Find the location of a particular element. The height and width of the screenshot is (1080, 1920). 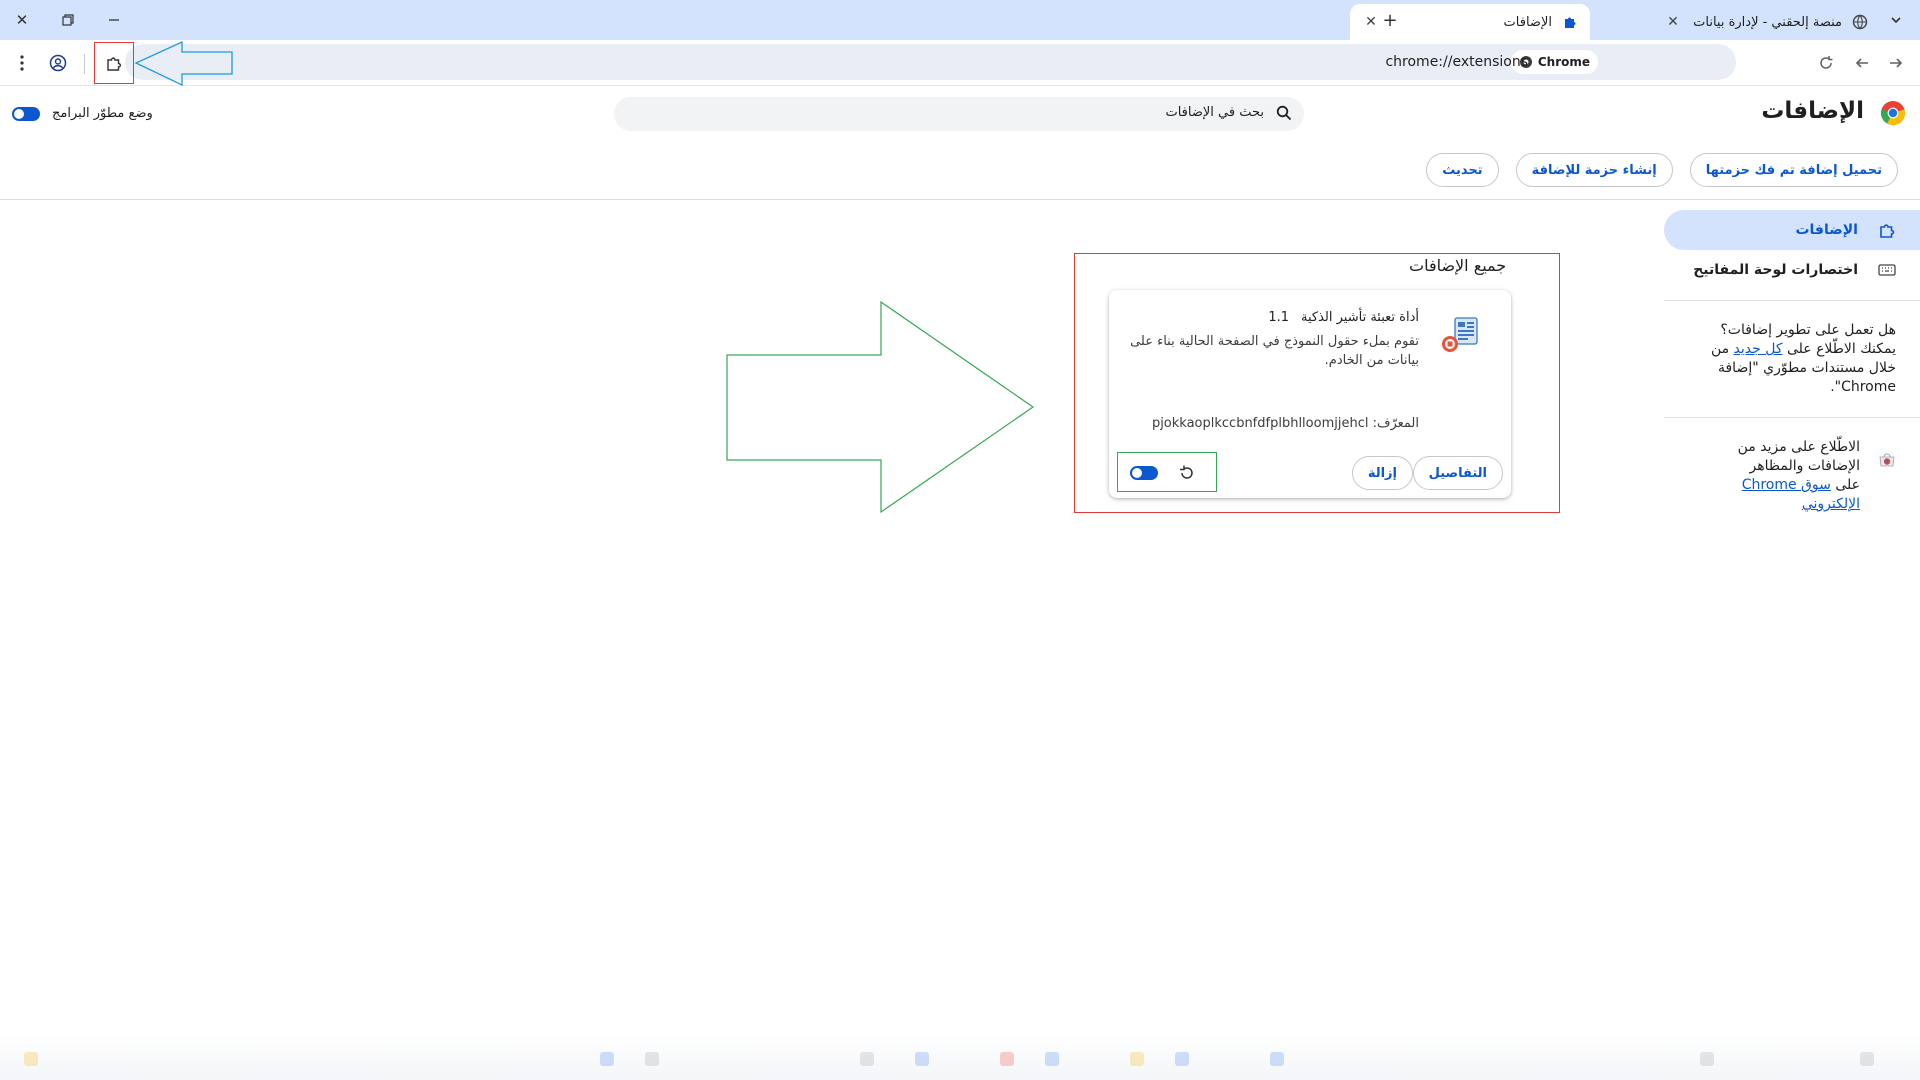

sidebar-item-keyboard-shortcuts: اختصارات لوحة المفاتيح is located at coordinates (1792, 270).